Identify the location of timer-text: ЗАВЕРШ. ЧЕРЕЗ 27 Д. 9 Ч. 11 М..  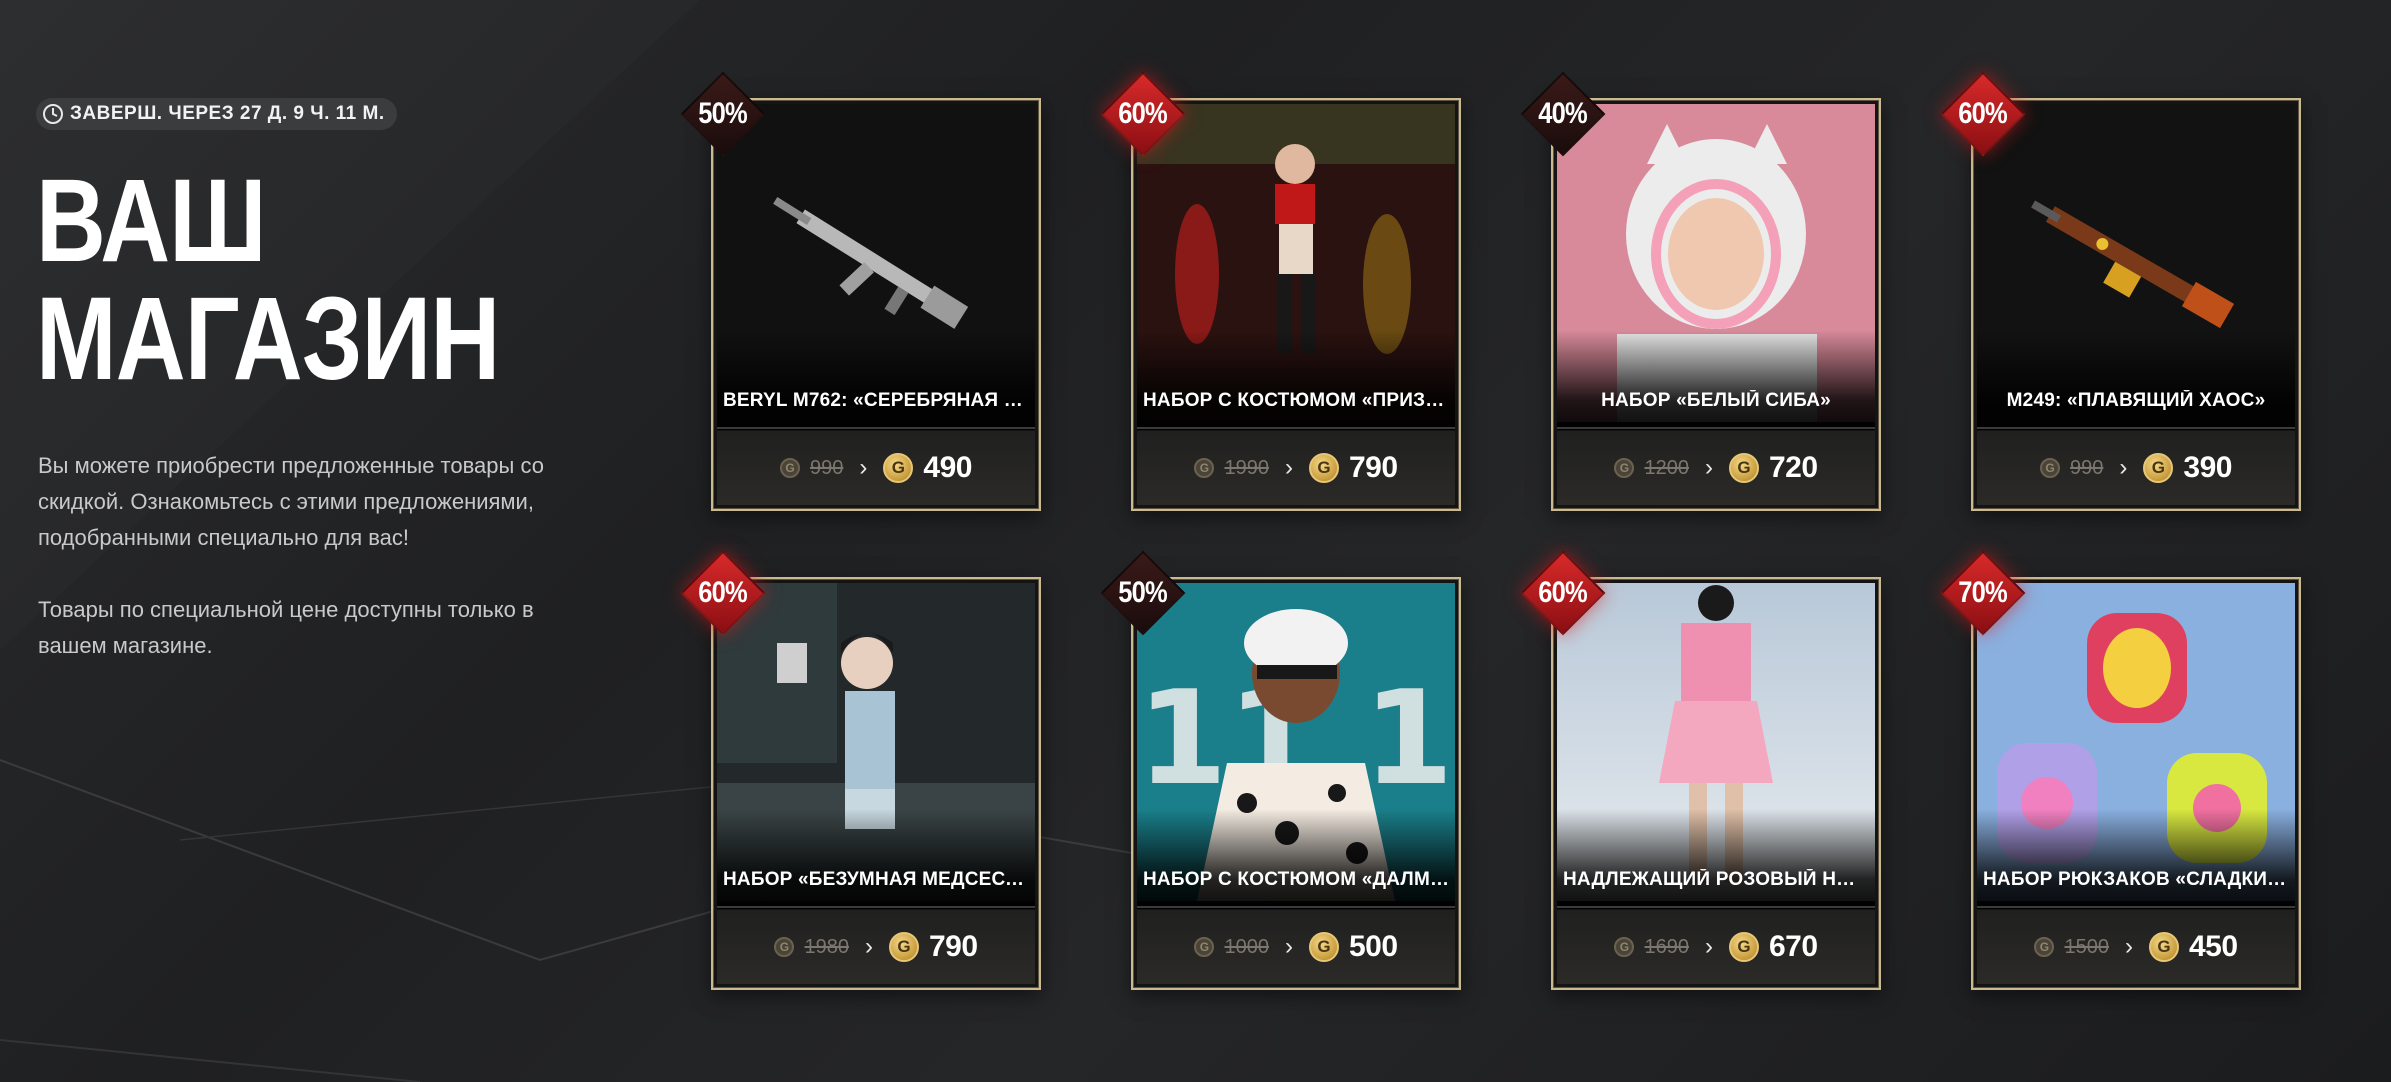
(227, 113).